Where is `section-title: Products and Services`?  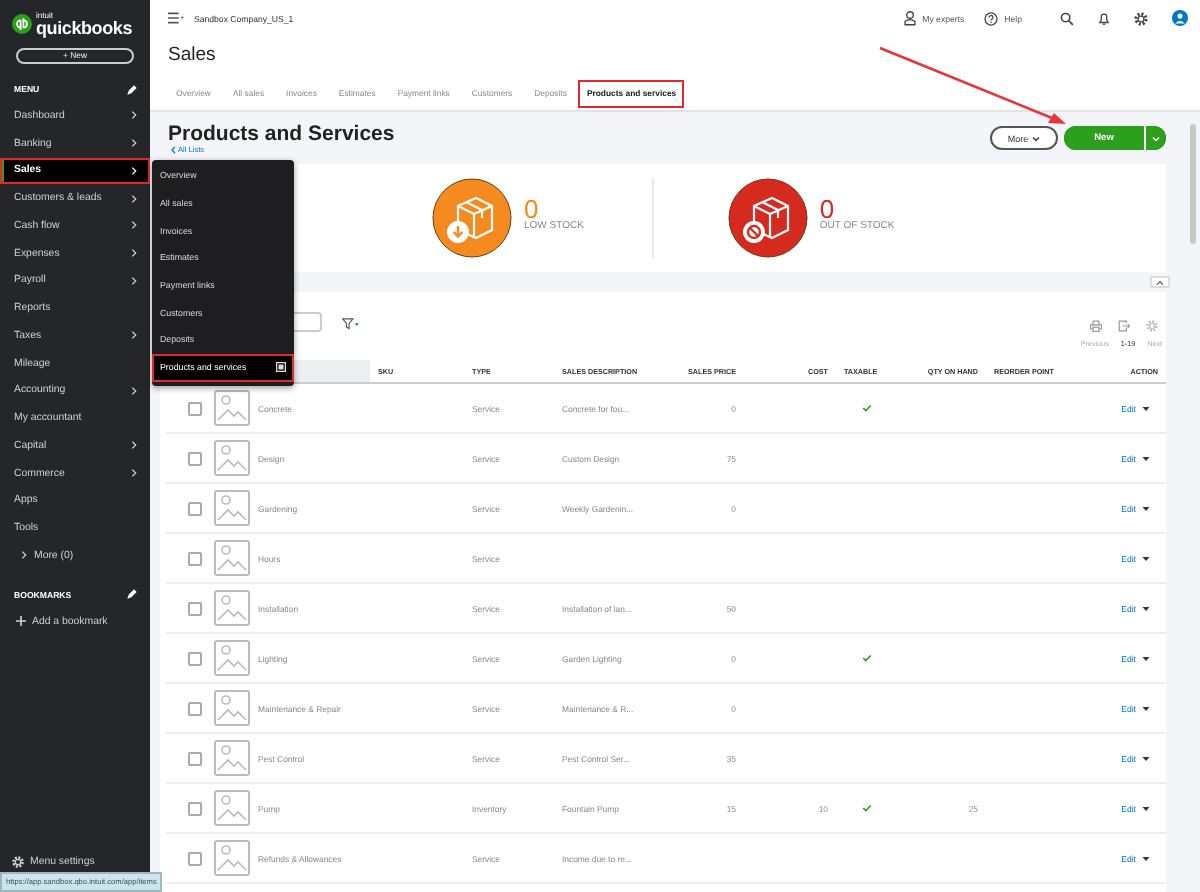 section-title: Products and Services is located at coordinates (282, 134).